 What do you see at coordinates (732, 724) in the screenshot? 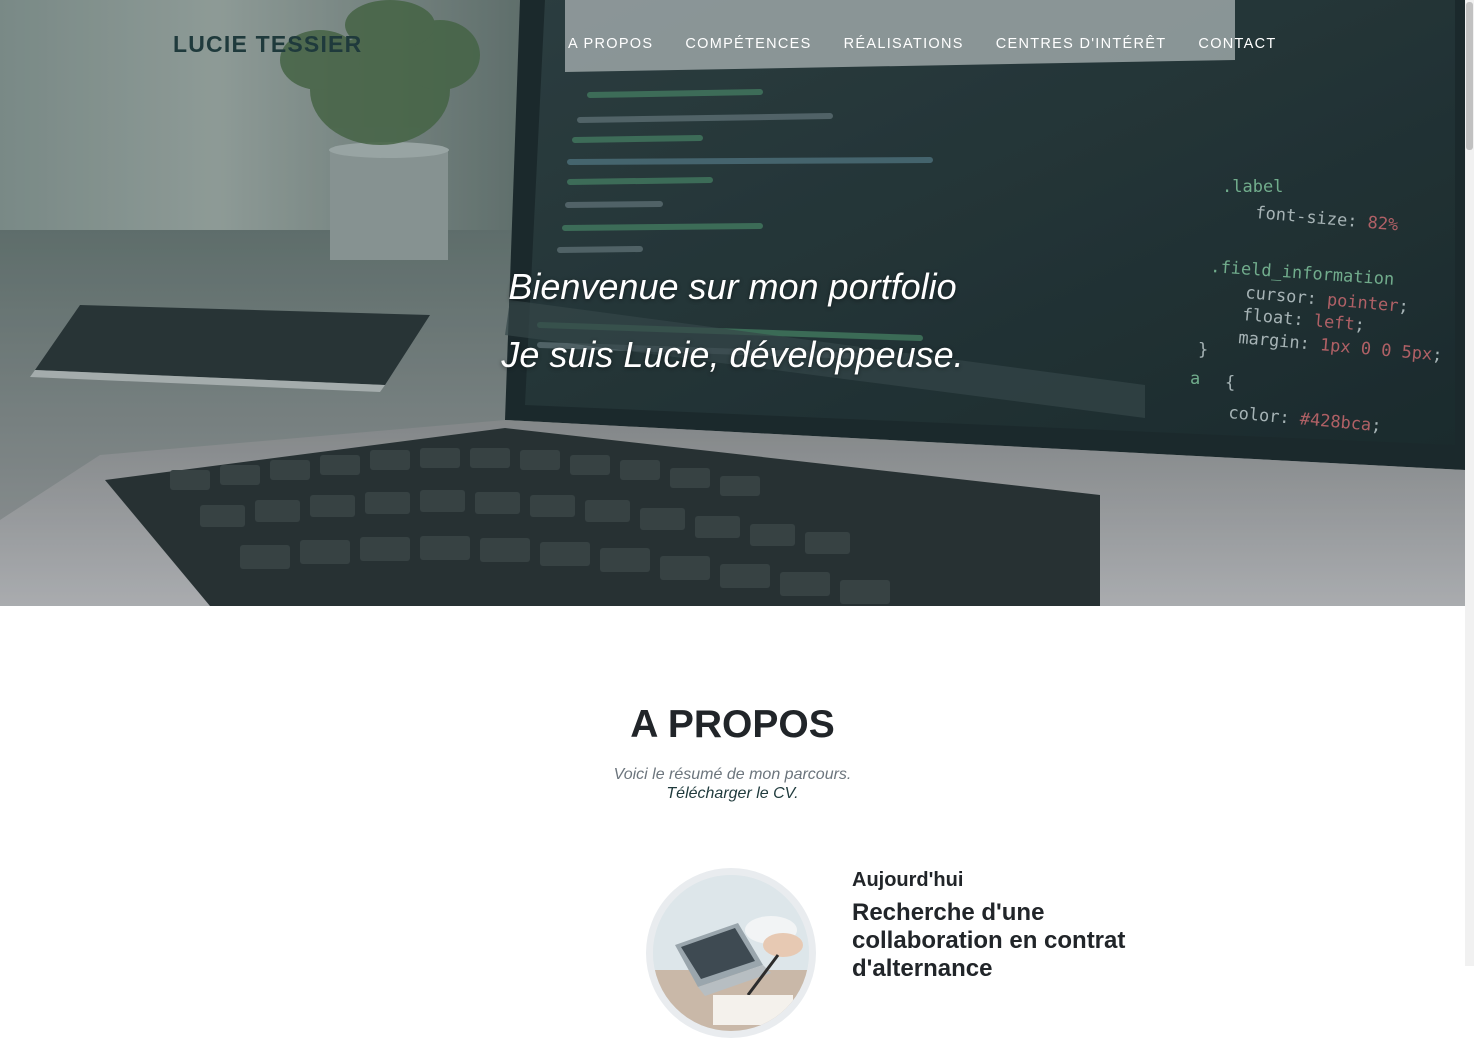
I see `about-section-title: A PROPOS` at bounding box center [732, 724].